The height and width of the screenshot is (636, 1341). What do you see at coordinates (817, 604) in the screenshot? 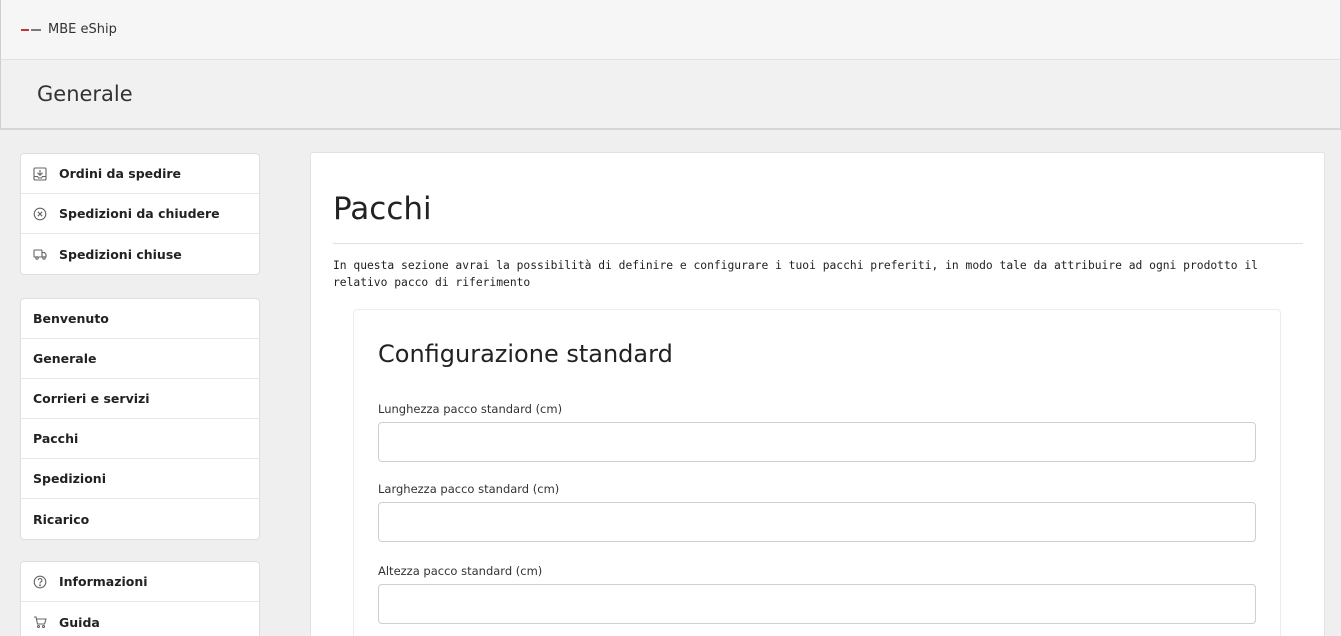
I see `height-input` at bounding box center [817, 604].